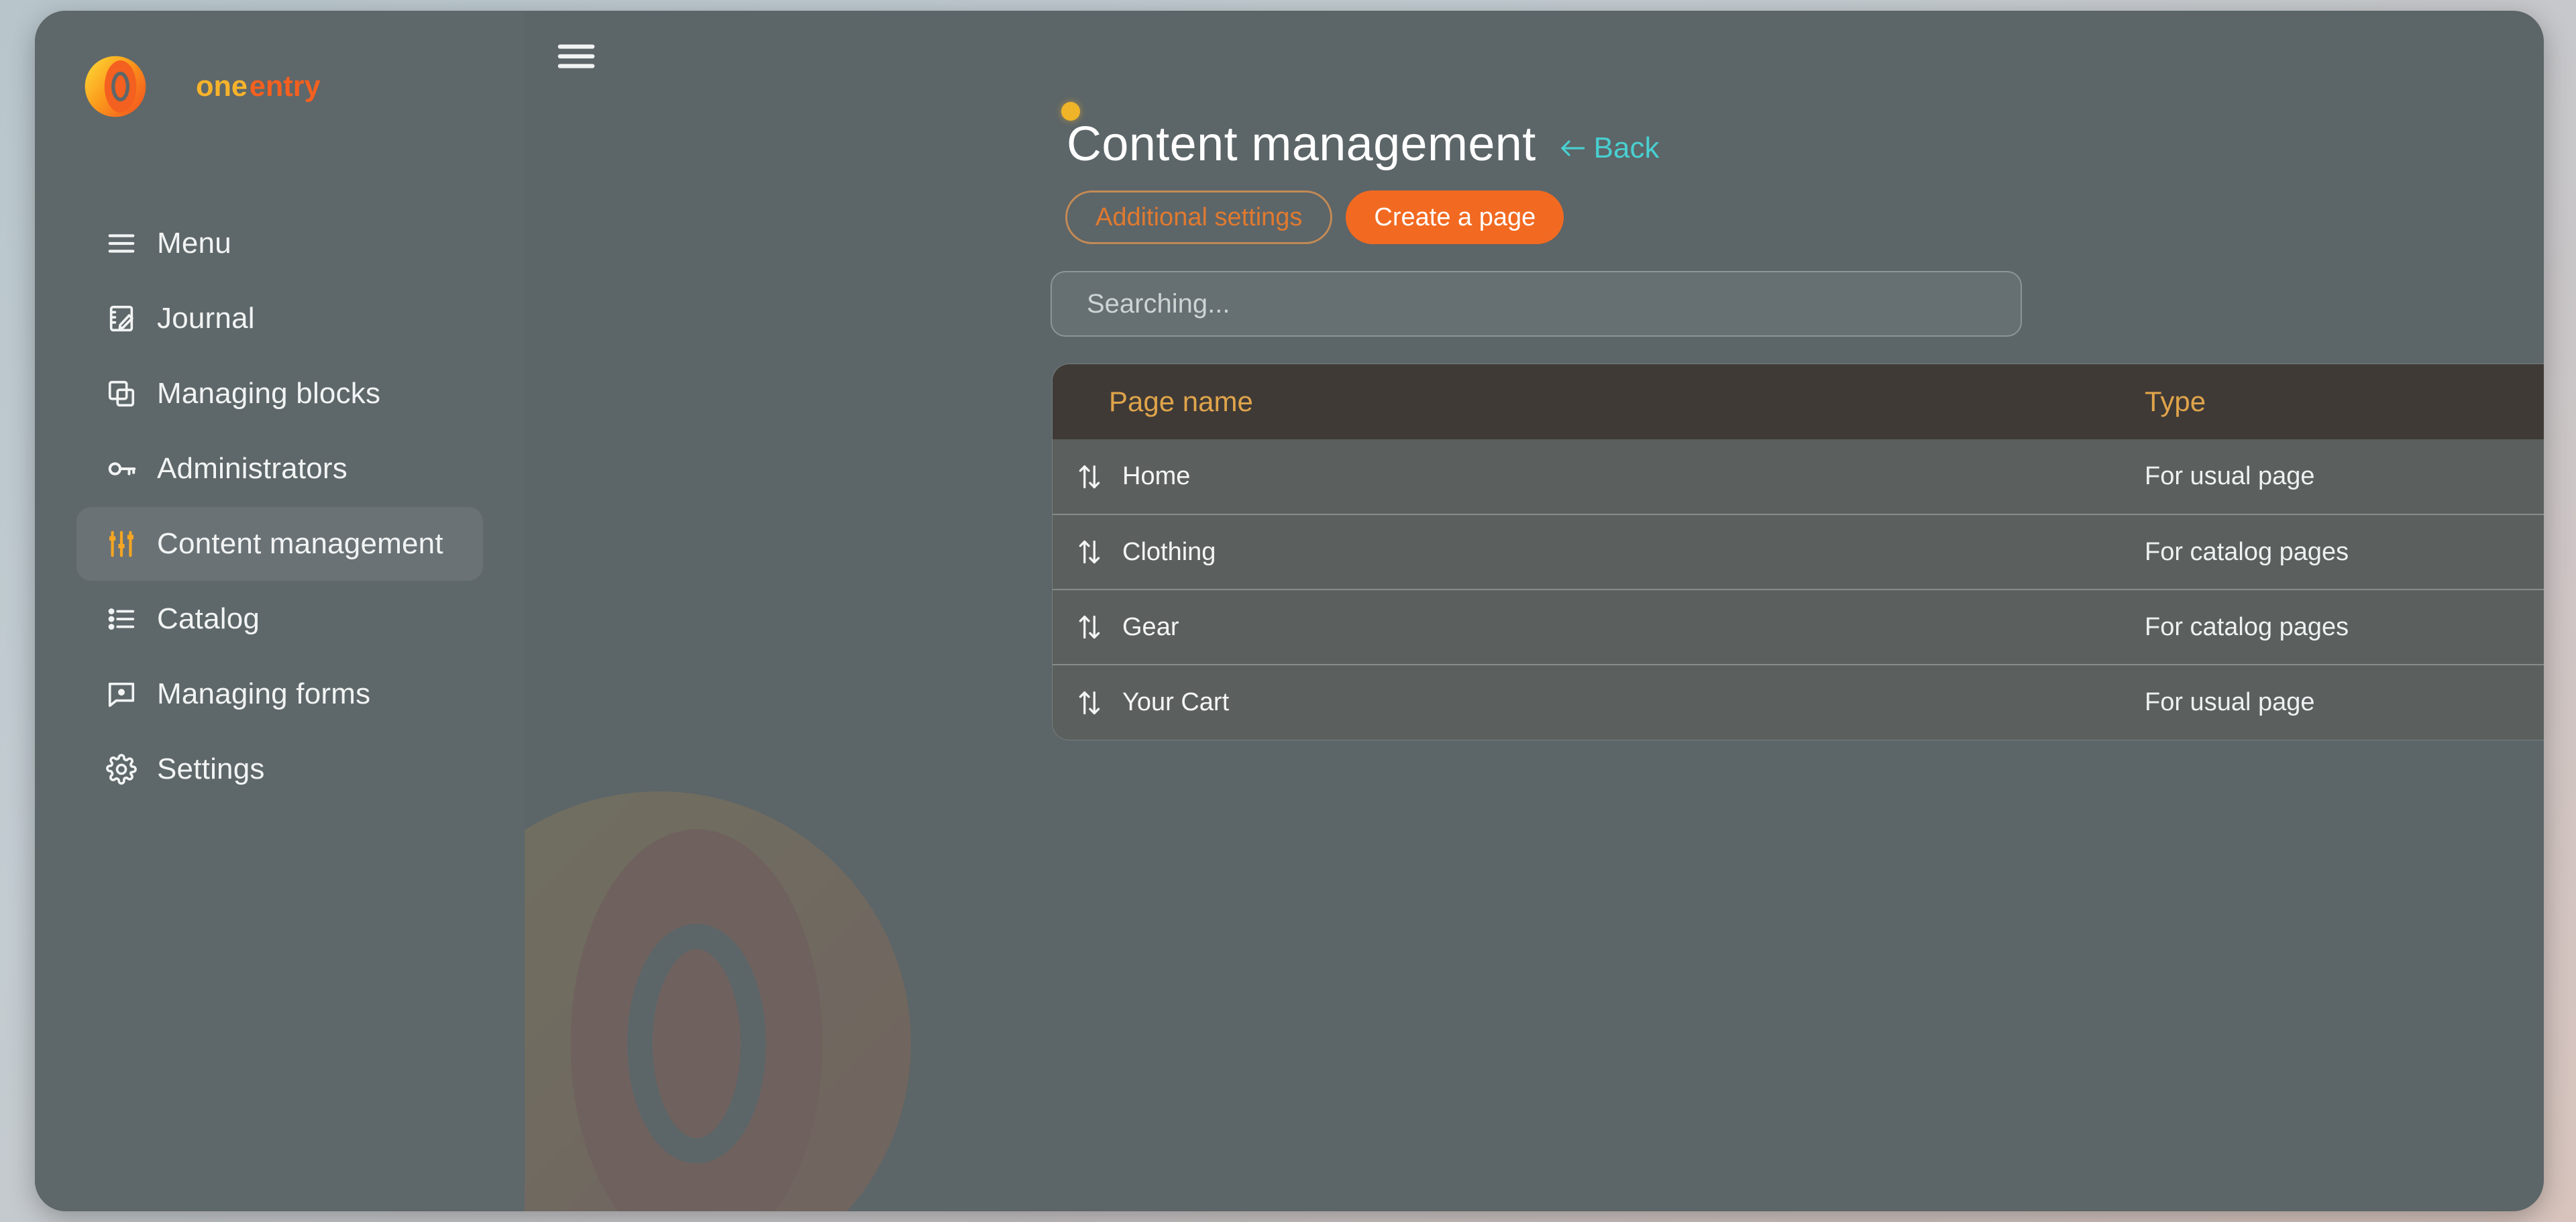 The height and width of the screenshot is (1222, 2576). I want to click on brand-mark-icon, so click(115, 87).